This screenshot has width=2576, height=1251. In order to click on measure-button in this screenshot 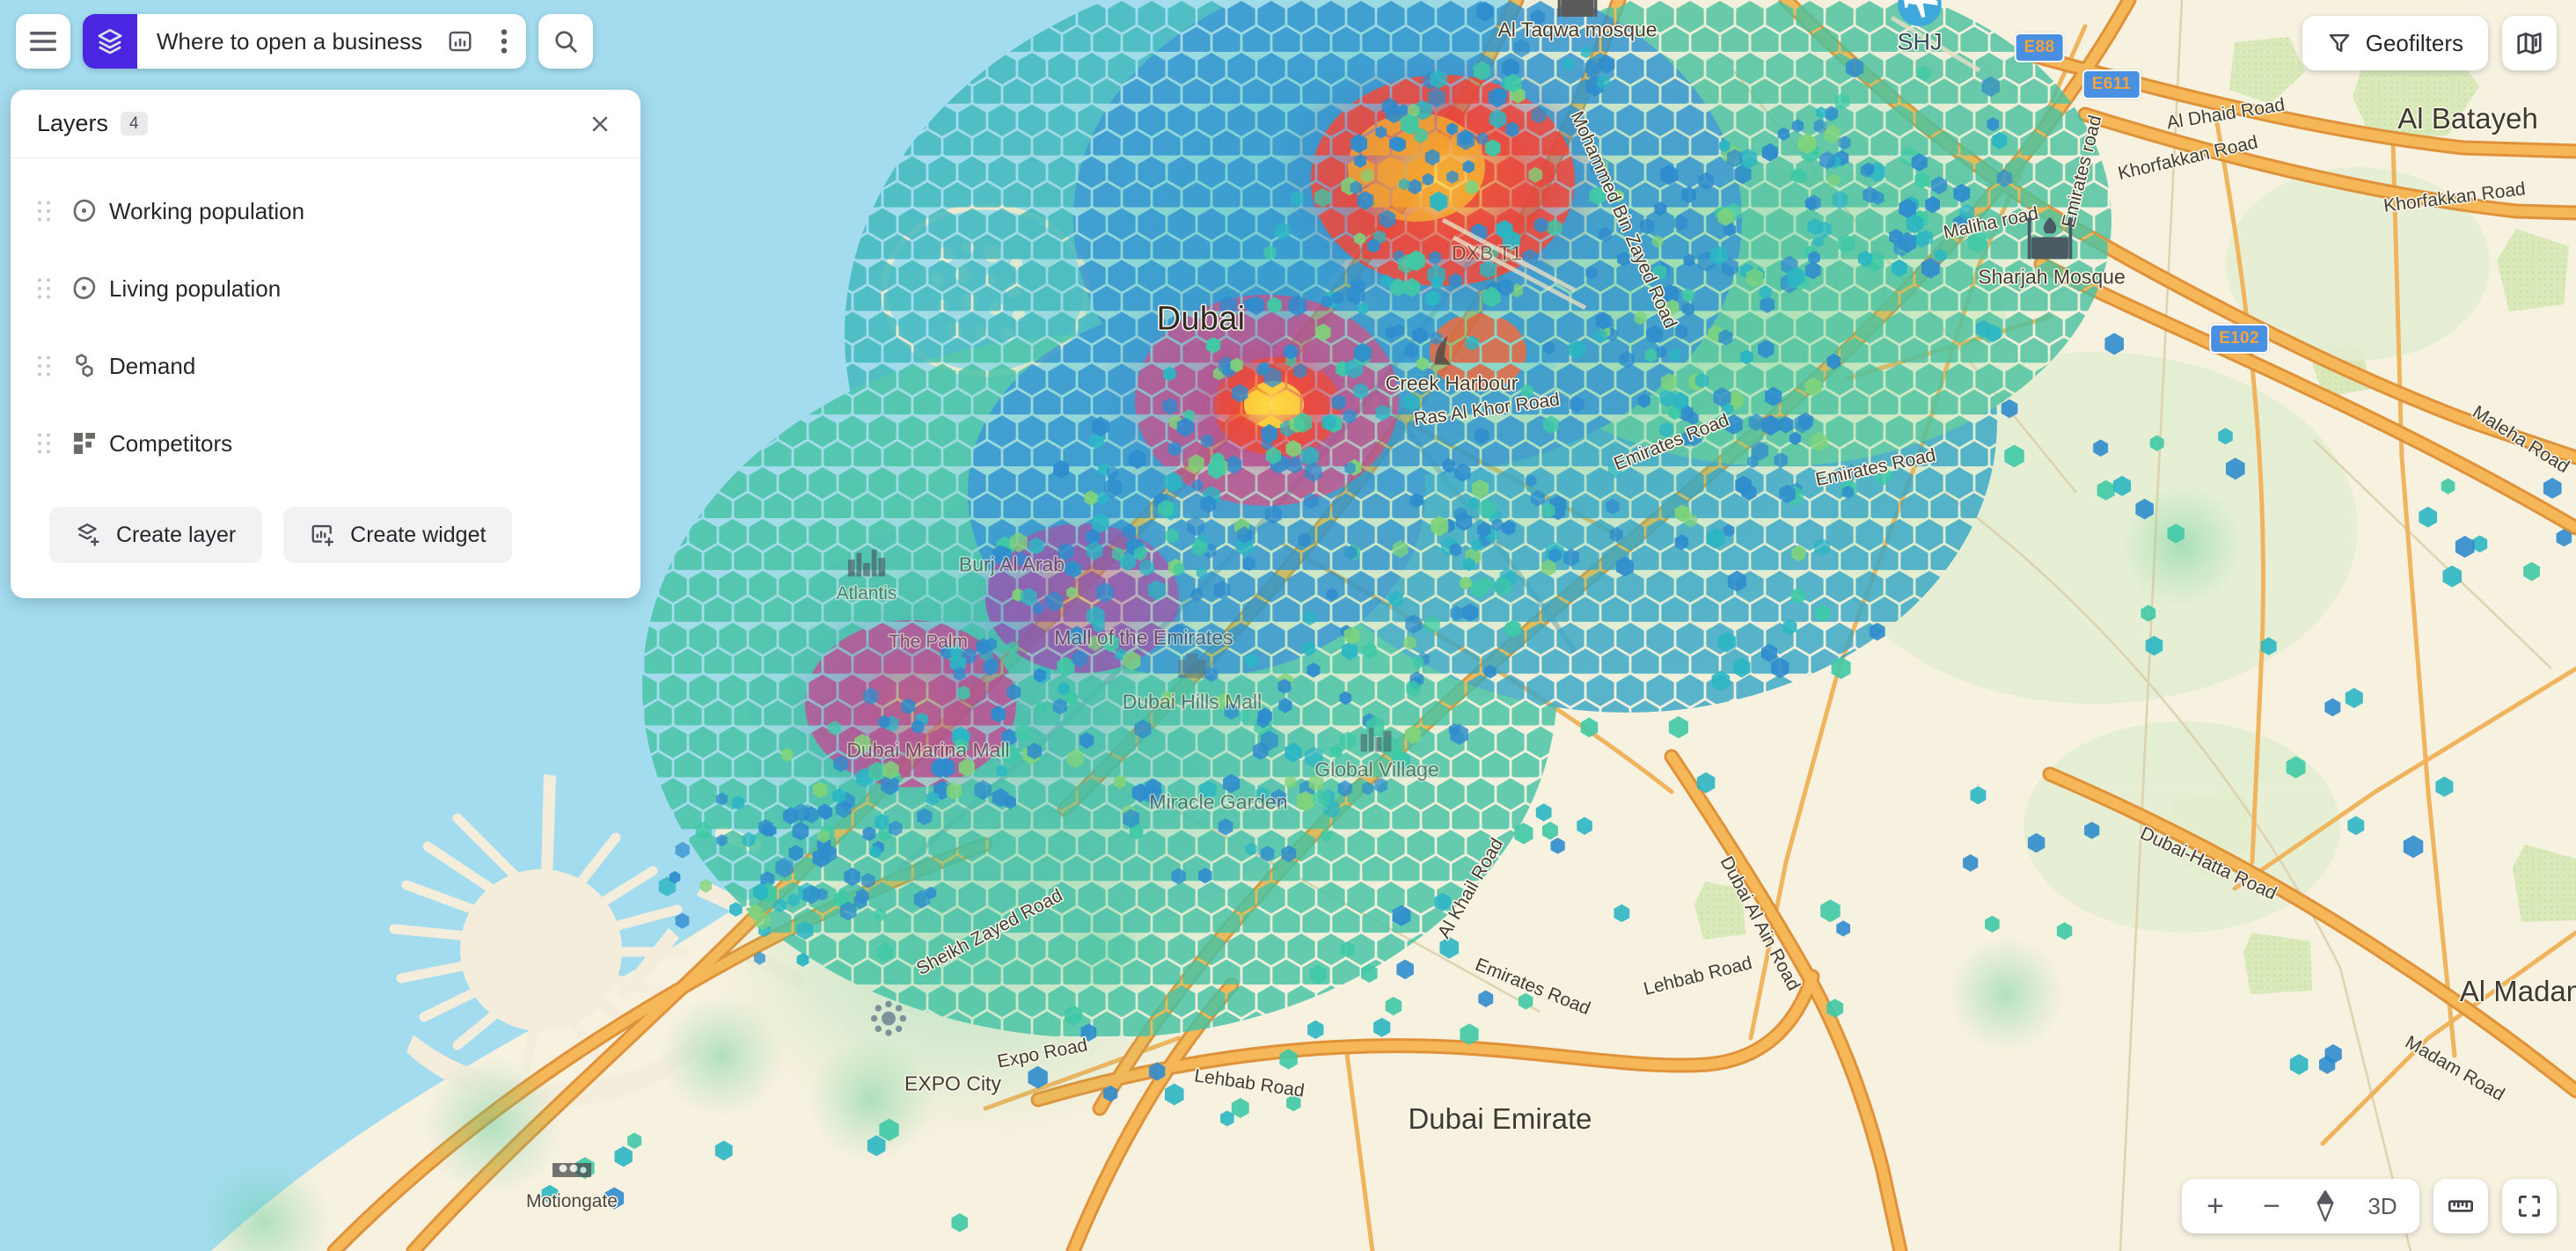, I will do `click(2460, 1206)`.